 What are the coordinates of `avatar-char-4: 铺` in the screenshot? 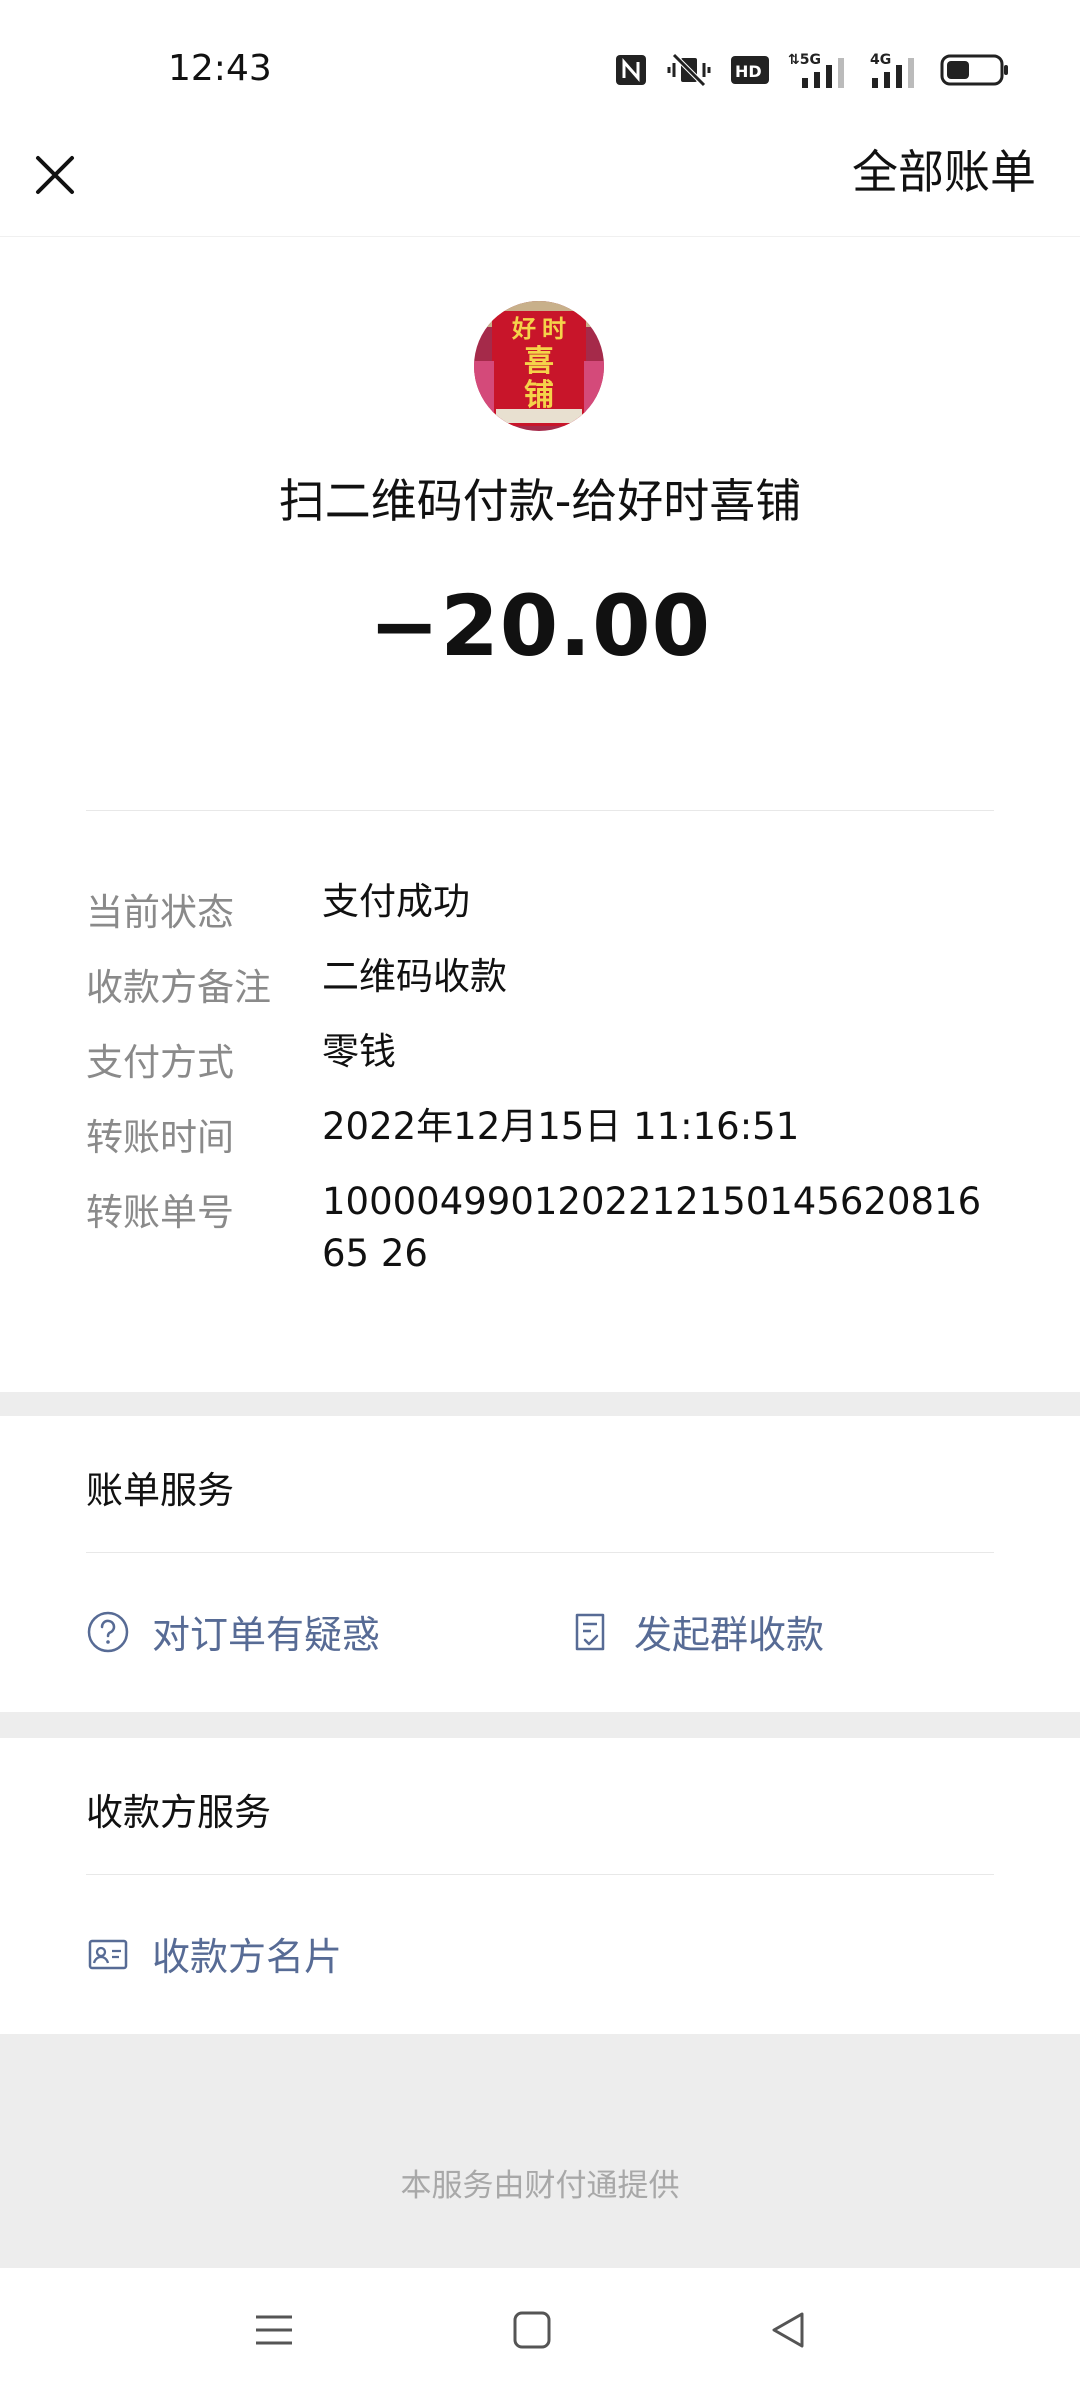 It's located at (539, 395).